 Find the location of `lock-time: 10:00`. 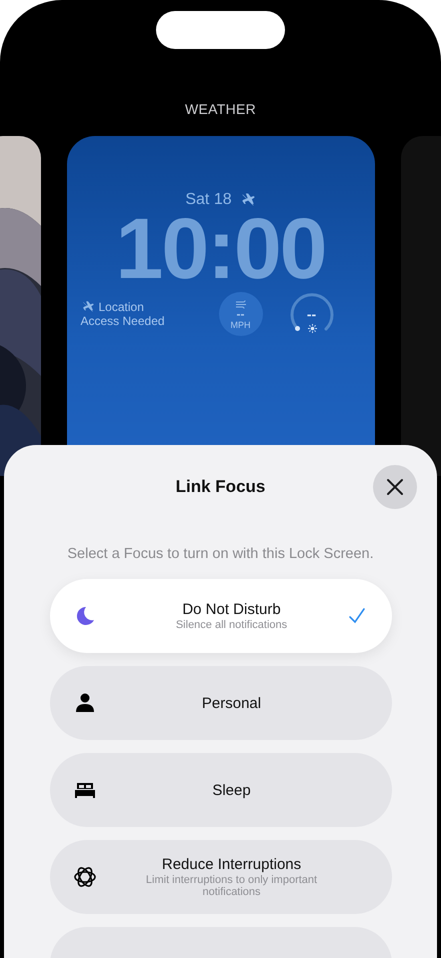

lock-time: 10:00 is located at coordinates (221, 249).